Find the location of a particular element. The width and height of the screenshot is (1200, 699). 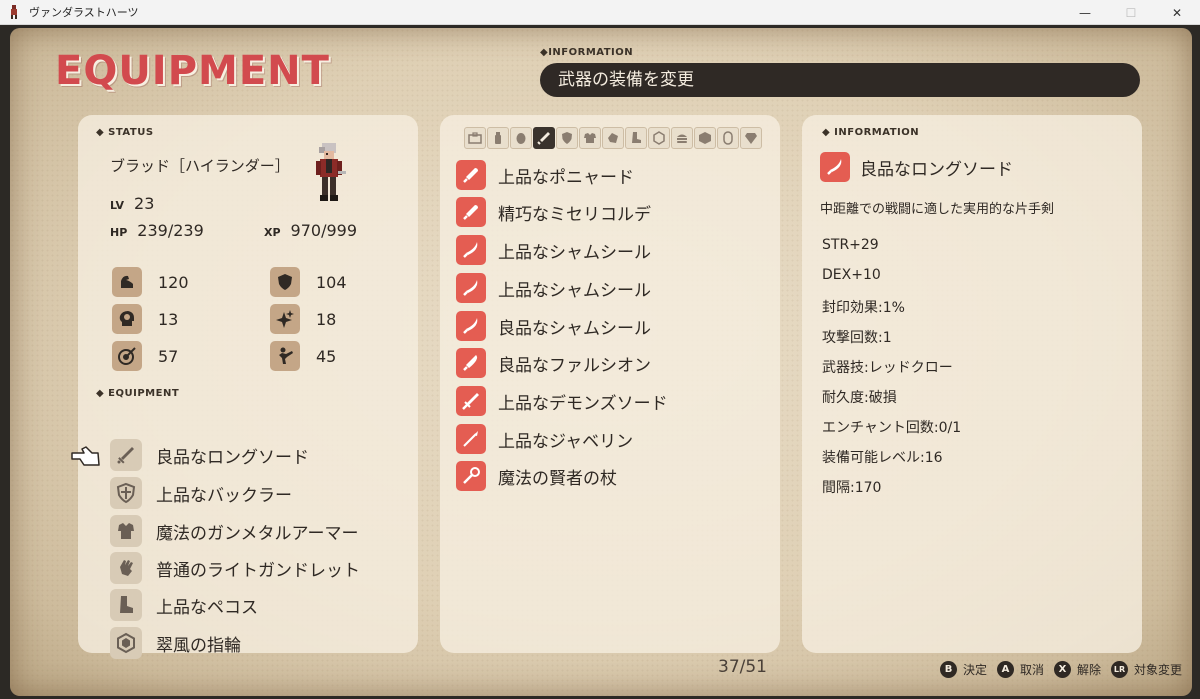

page-counter: 37/51 is located at coordinates (742, 667).